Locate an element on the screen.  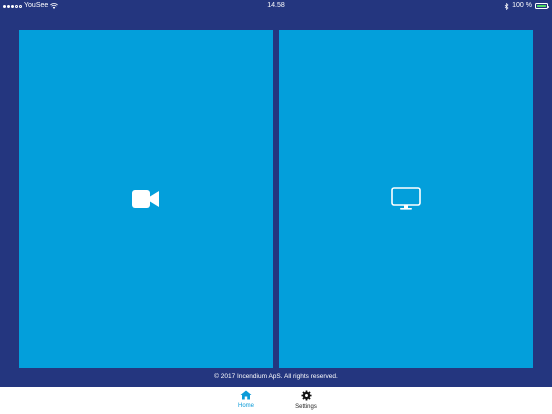
battery-icon is located at coordinates (542, 6).